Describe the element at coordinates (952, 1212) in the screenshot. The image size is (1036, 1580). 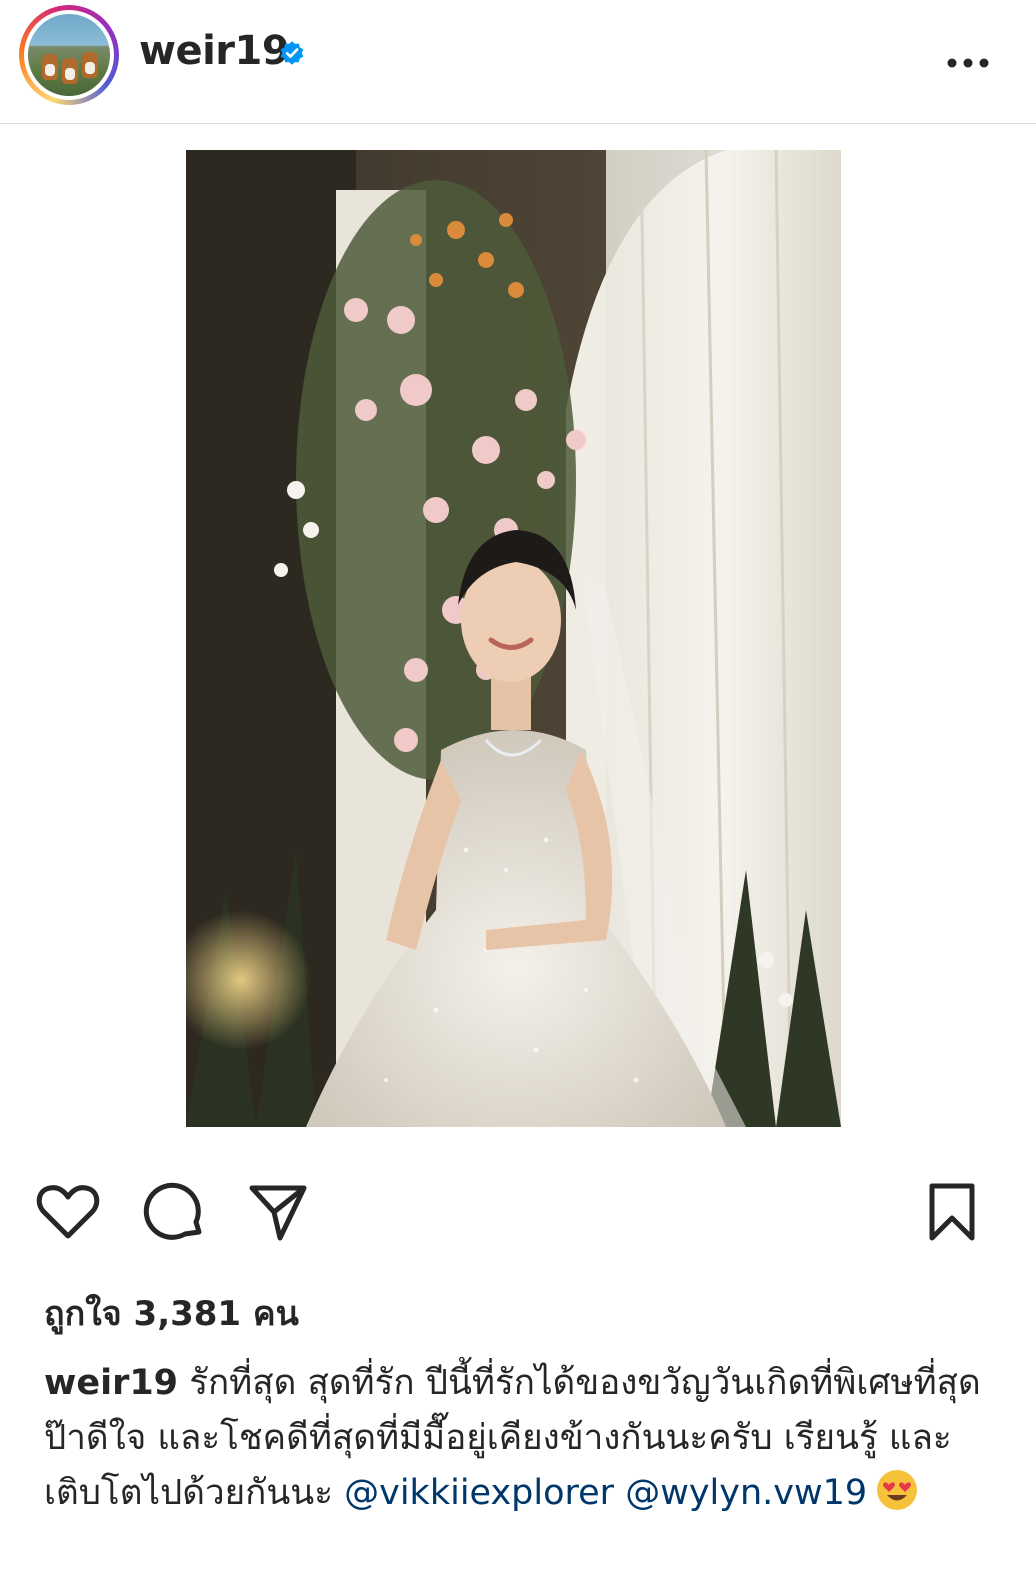
I see `bookmark-icon` at that location.